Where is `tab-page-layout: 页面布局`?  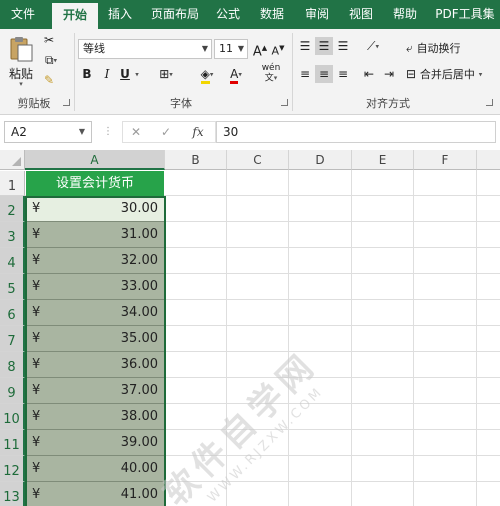
tab-page-layout: 页面布局 is located at coordinates (175, 14).